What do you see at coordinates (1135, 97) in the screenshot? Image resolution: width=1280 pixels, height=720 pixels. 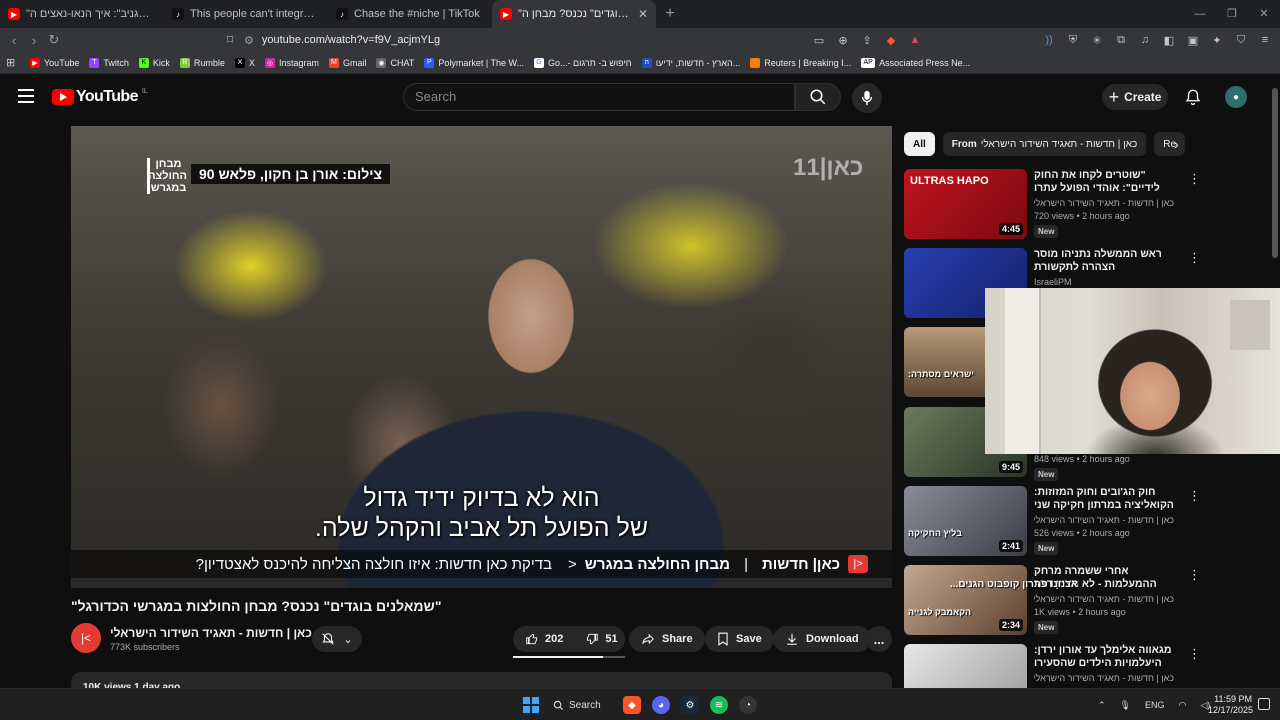 I see `create-button: + Create` at bounding box center [1135, 97].